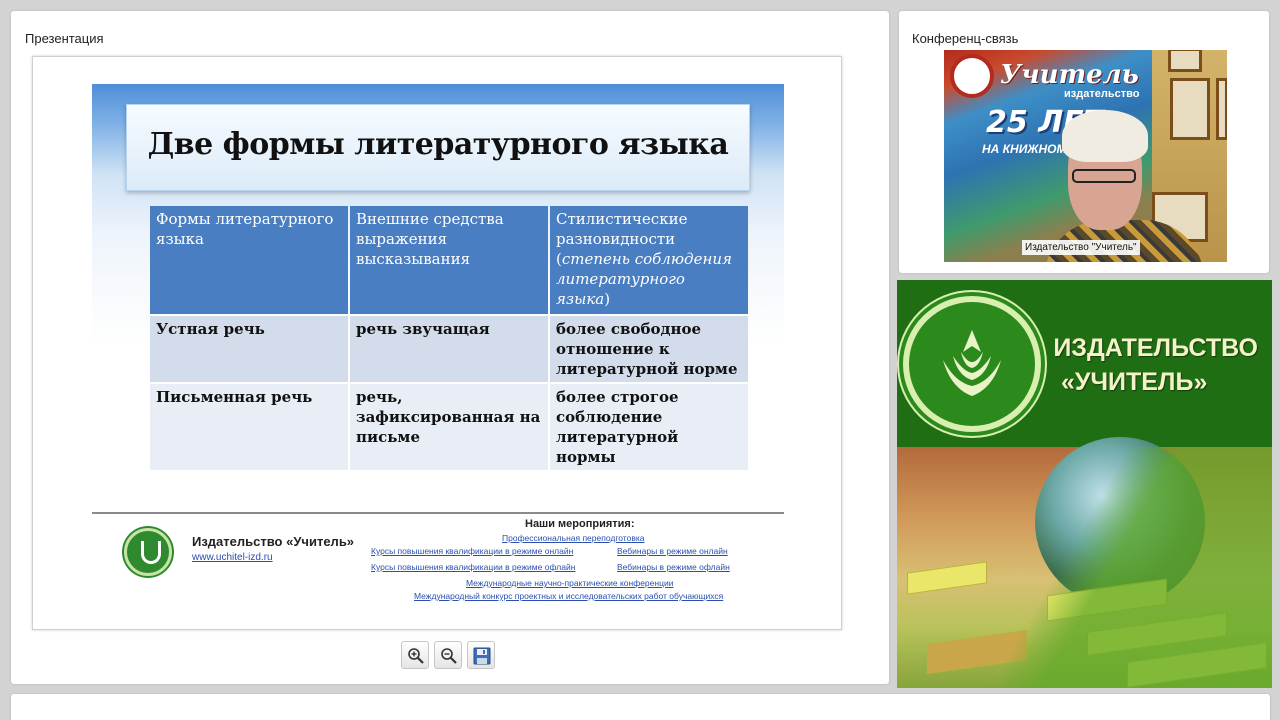  What do you see at coordinates (249, 349) in the screenshot?
I see `table-cell: Устная речь` at bounding box center [249, 349].